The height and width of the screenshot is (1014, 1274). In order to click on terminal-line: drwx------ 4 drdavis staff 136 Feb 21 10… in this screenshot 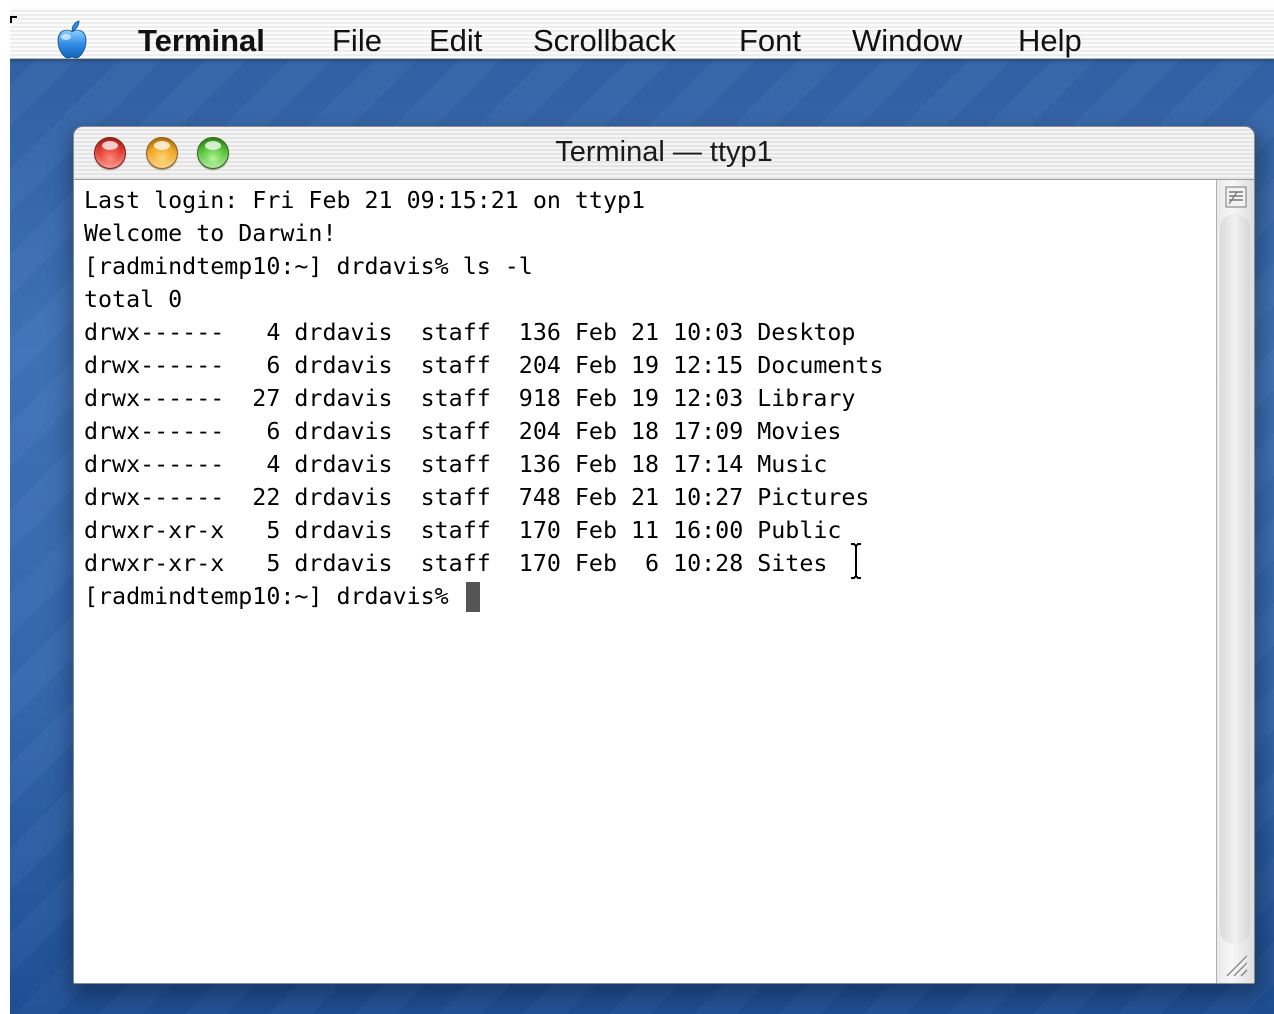, I will do `click(470, 332)`.